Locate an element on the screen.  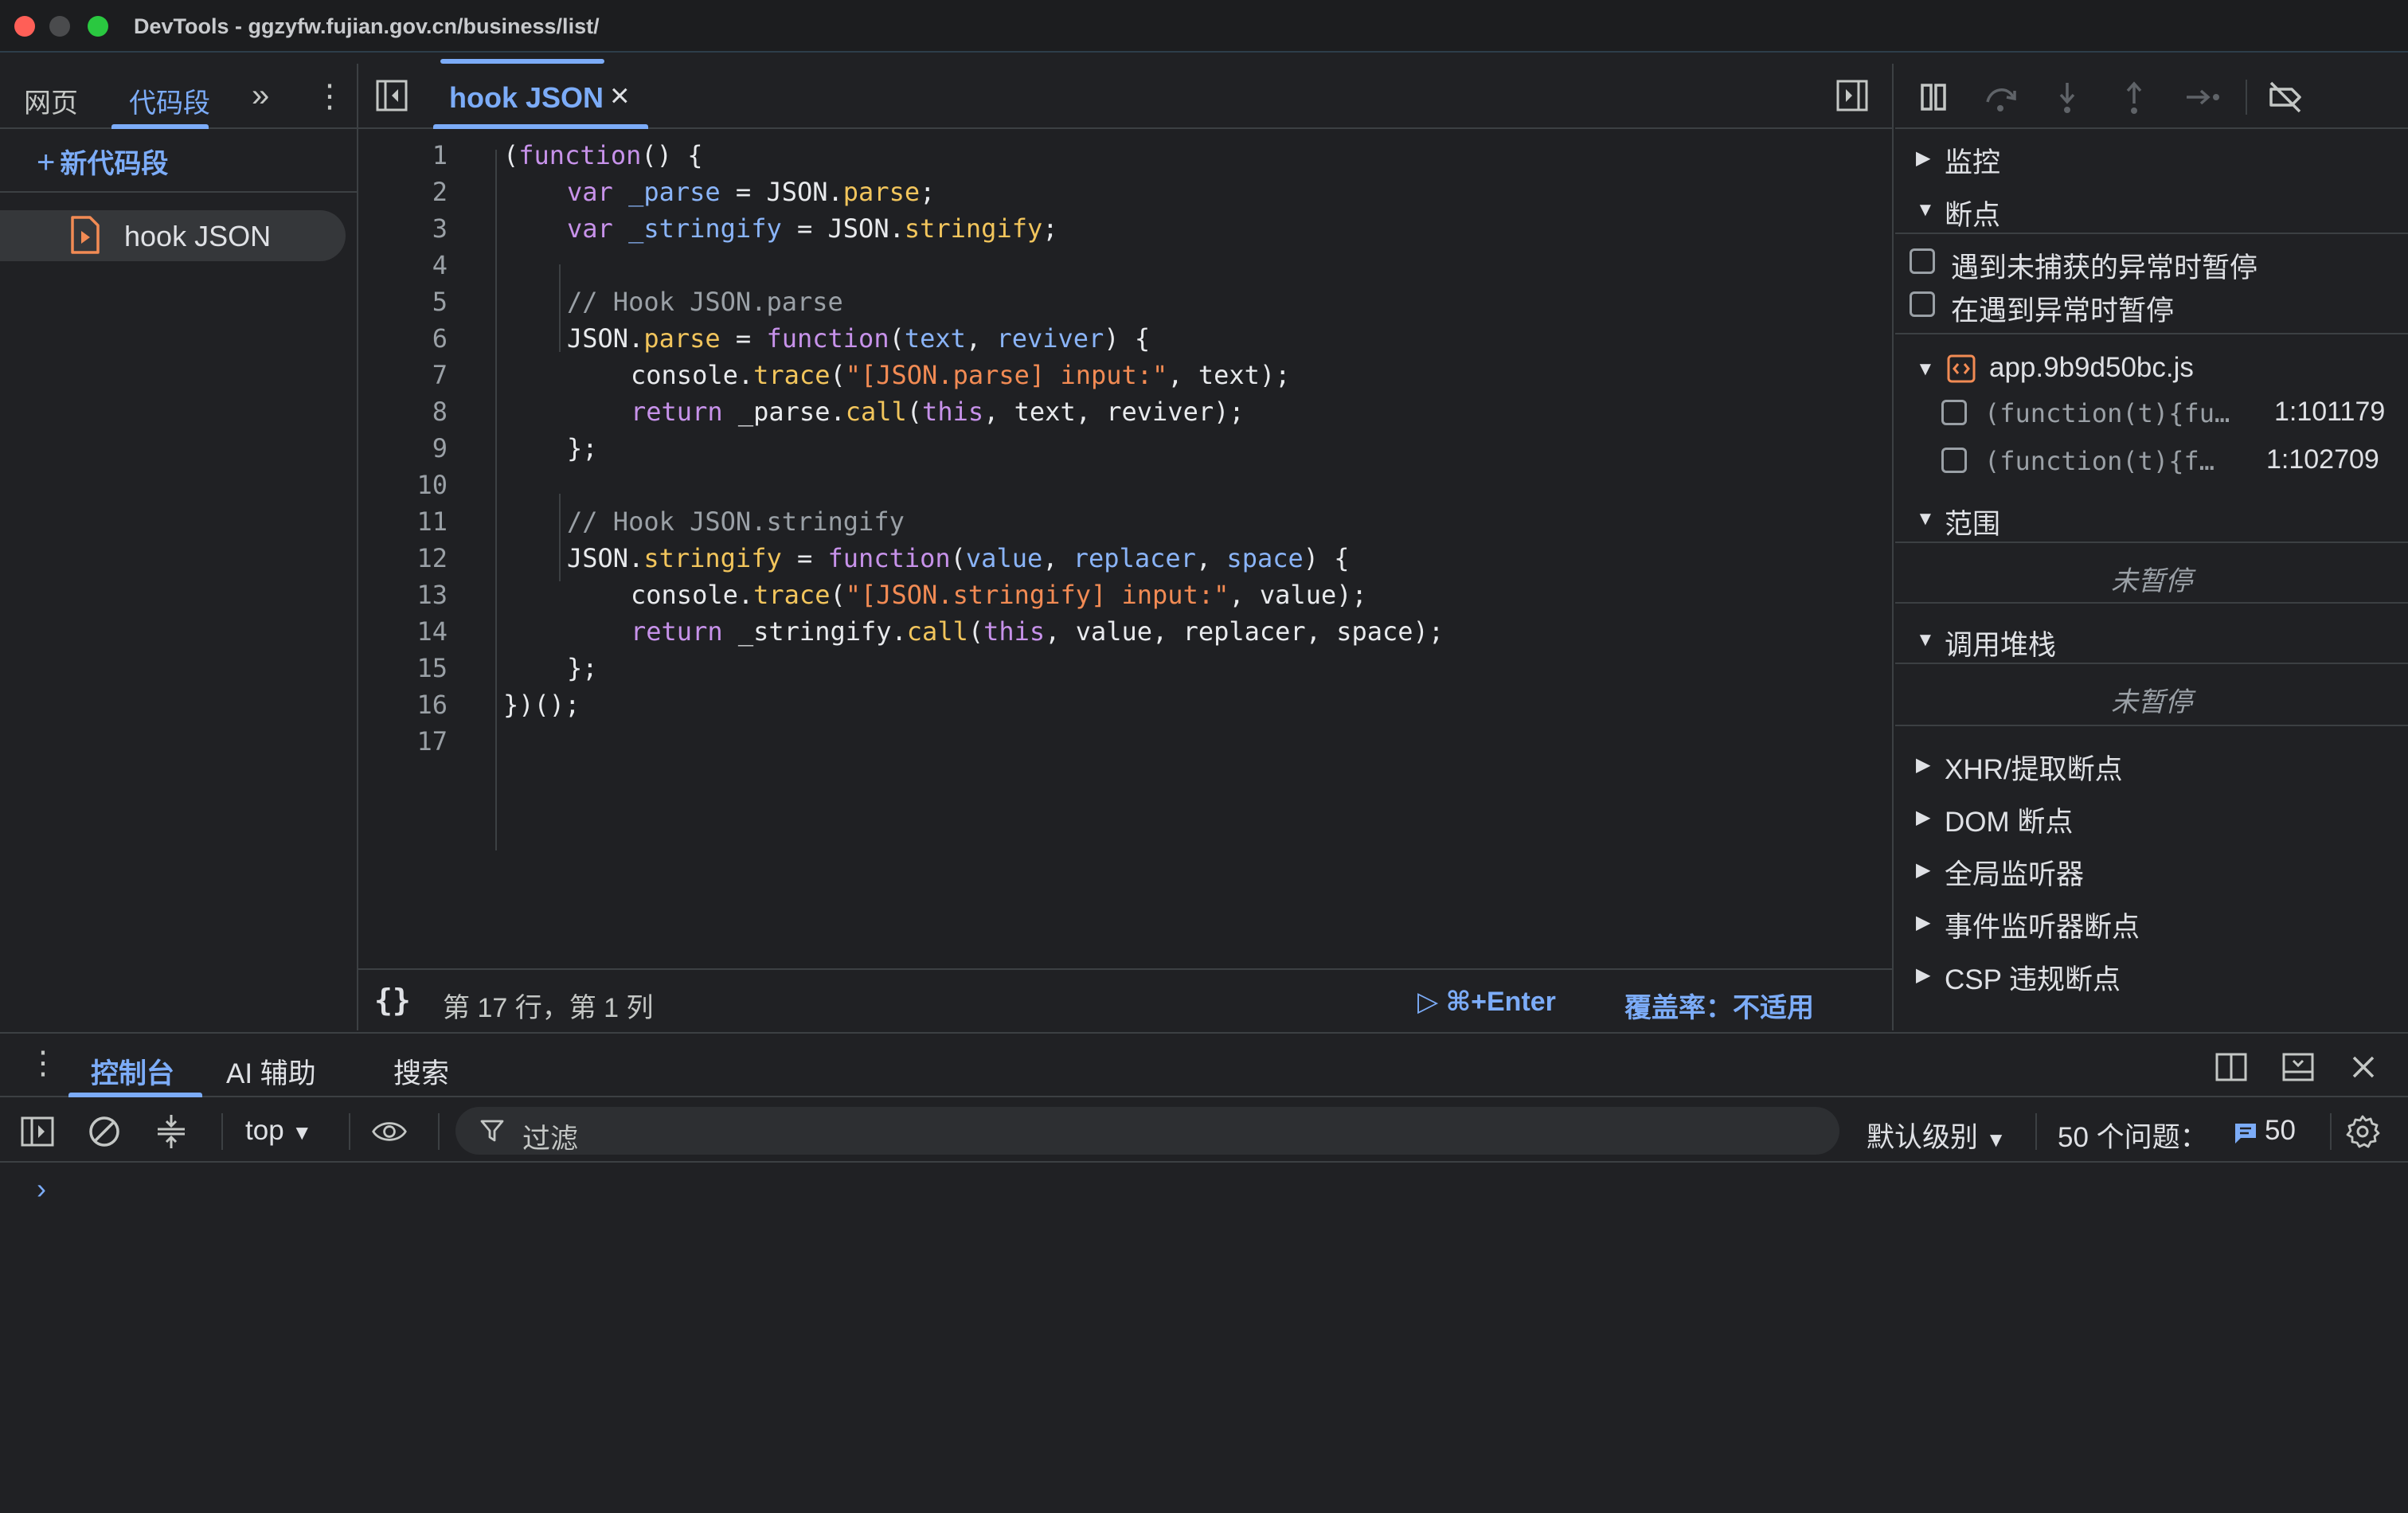
global-listeners-section: ▶ 全局监听器 is located at coordinates (2151, 868).